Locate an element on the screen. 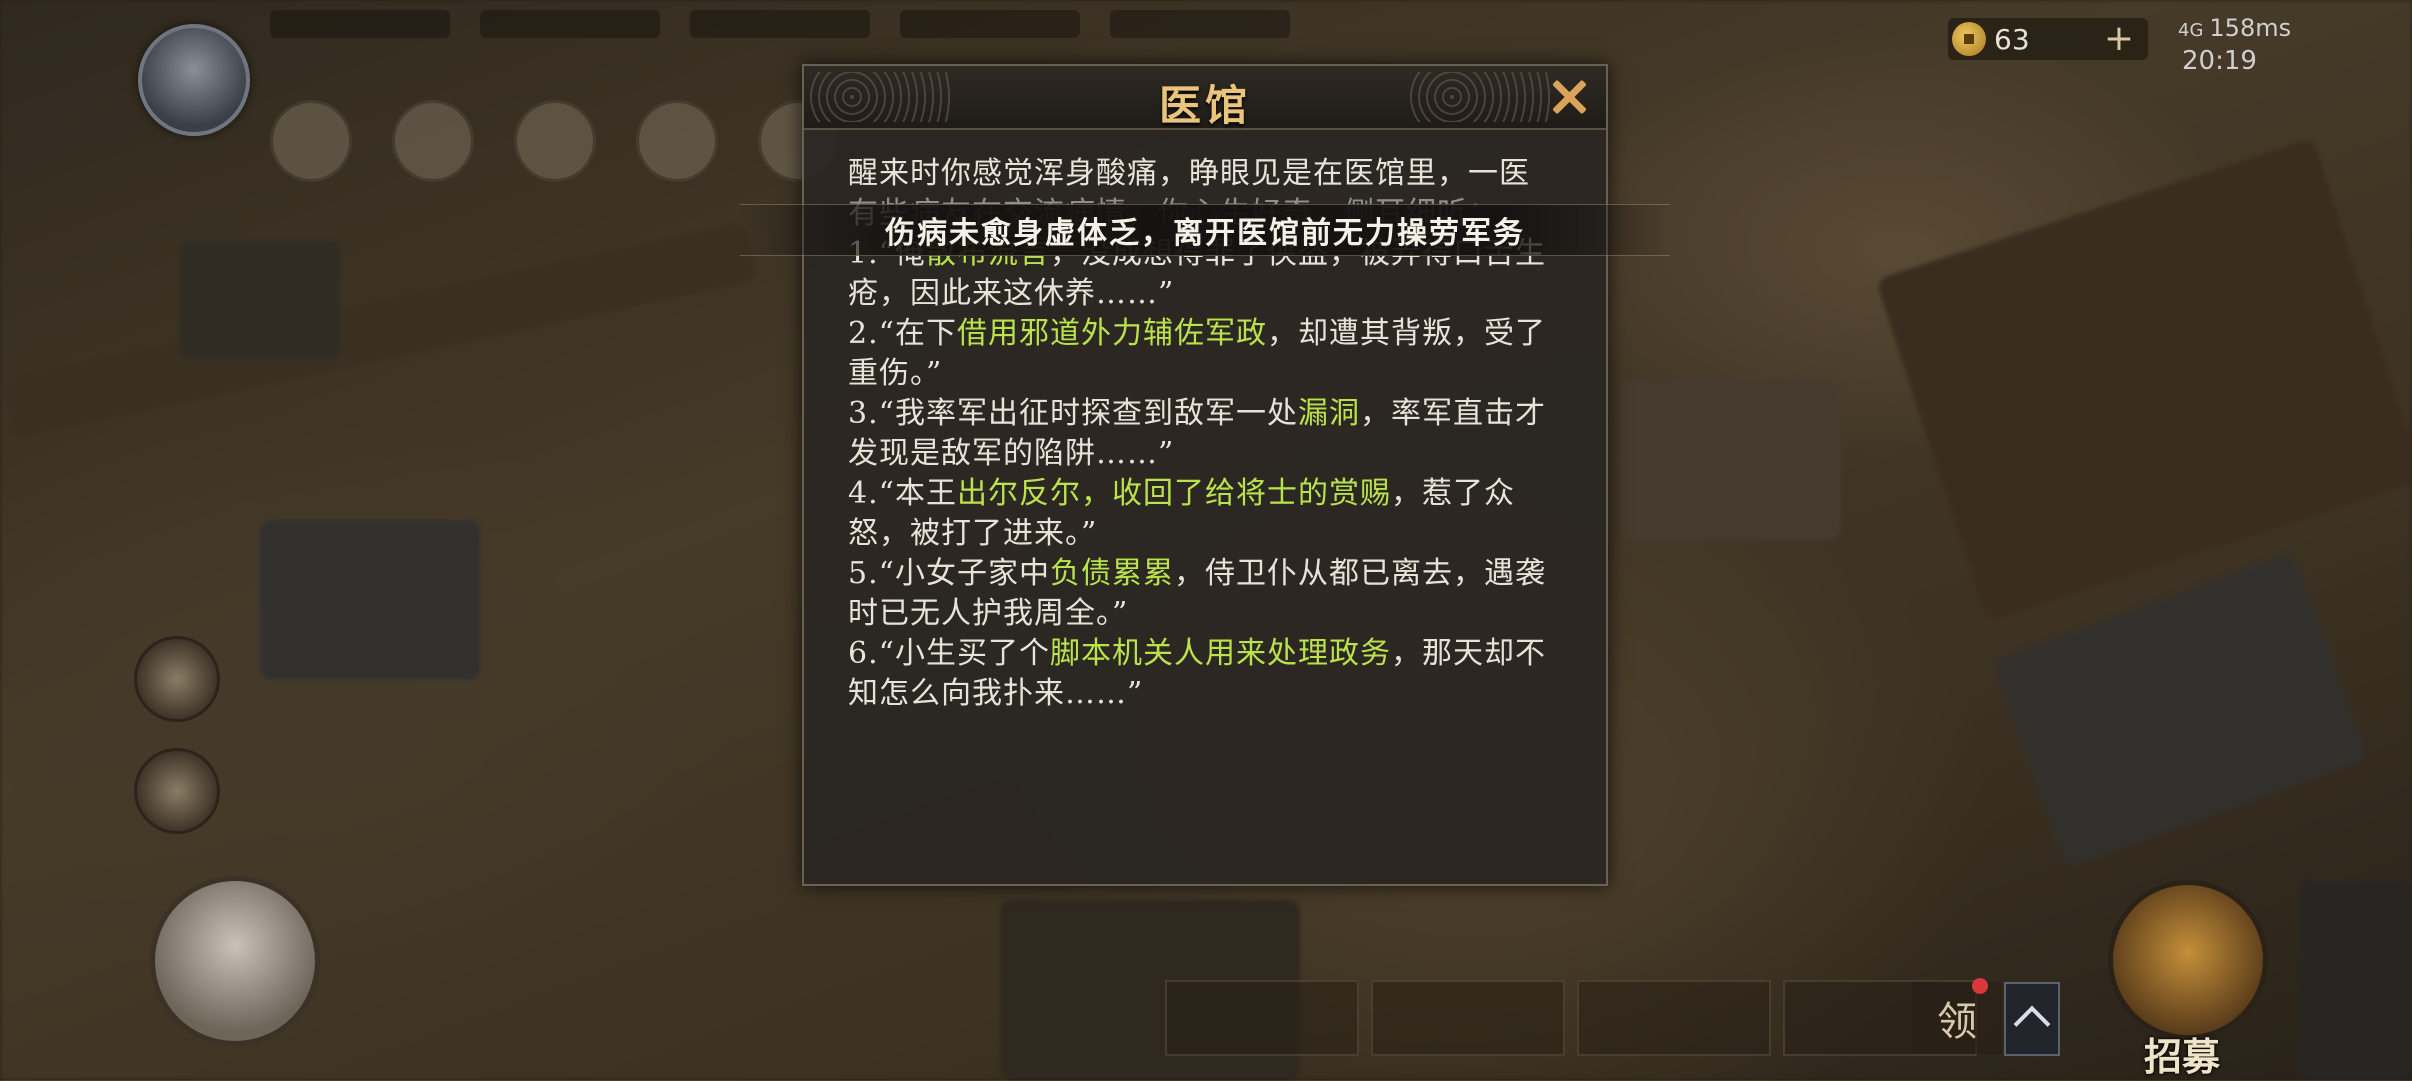 This screenshot has height=1081, width=2412. recruit-label: 招募 is located at coordinates (2182, 1053).